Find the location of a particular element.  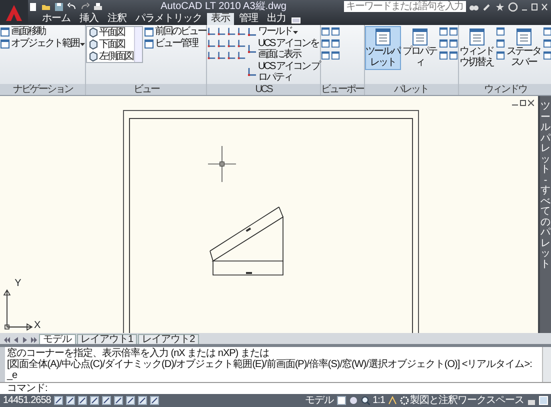

ribbon-tab: 管理 is located at coordinates (248, 19).